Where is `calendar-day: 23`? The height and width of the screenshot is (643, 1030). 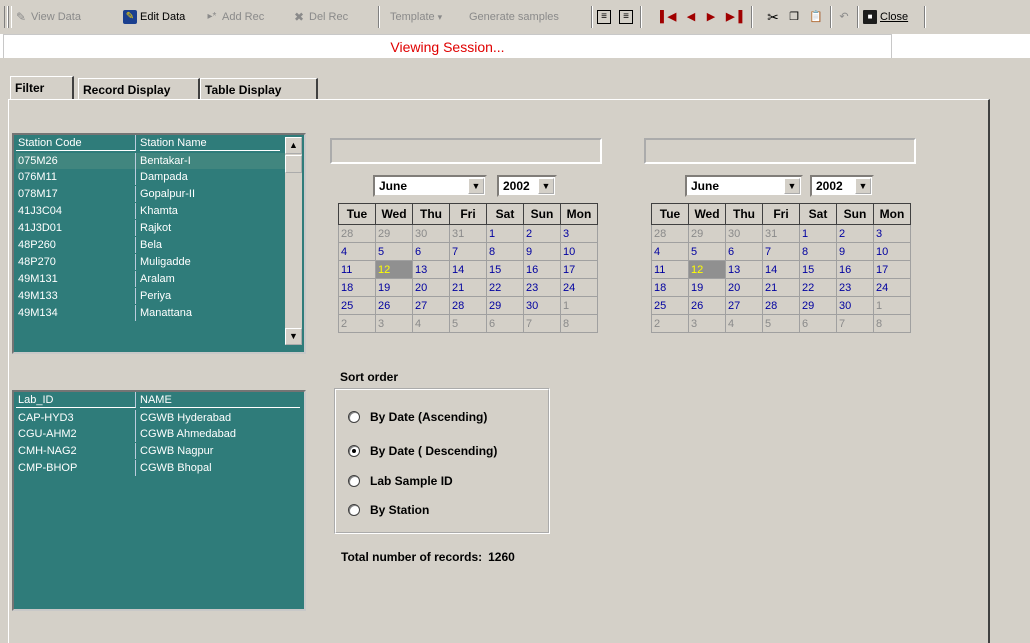 calendar-day: 23 is located at coordinates (542, 287).